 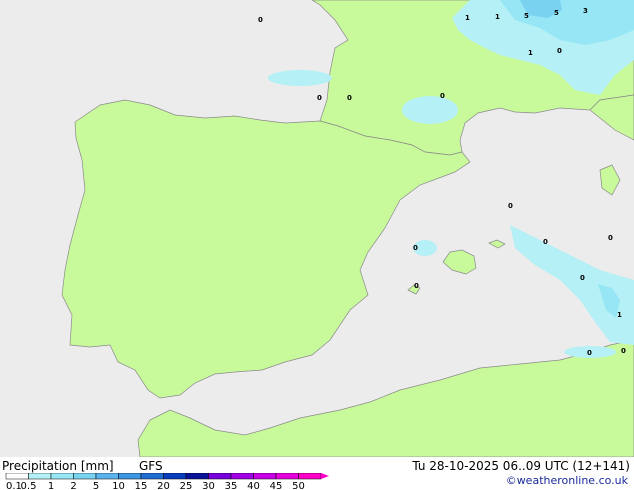 I want to click on colorbar-tick-label: 10, so click(x=118, y=485).